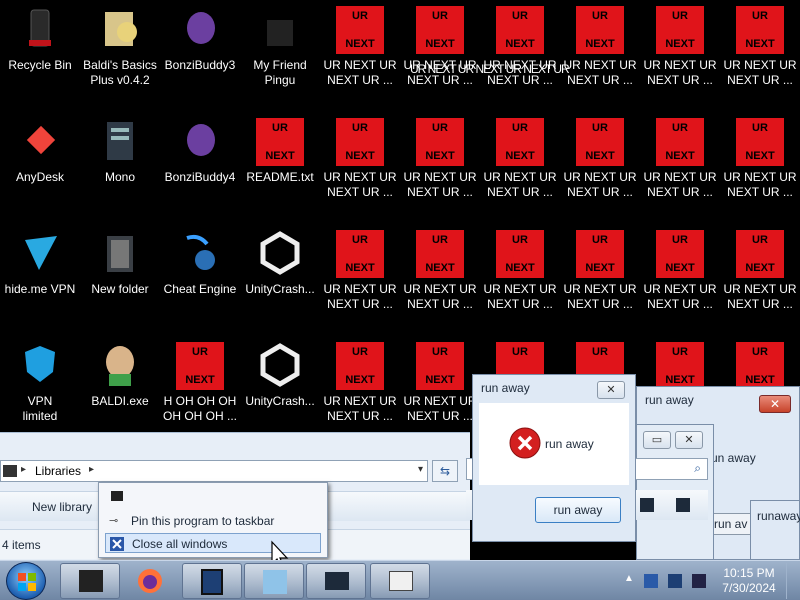 Image resolution: width=800 pixels, height=600 pixels. Describe the element at coordinates (62, 507) in the screenshot. I see `new-library-button: New library` at that location.